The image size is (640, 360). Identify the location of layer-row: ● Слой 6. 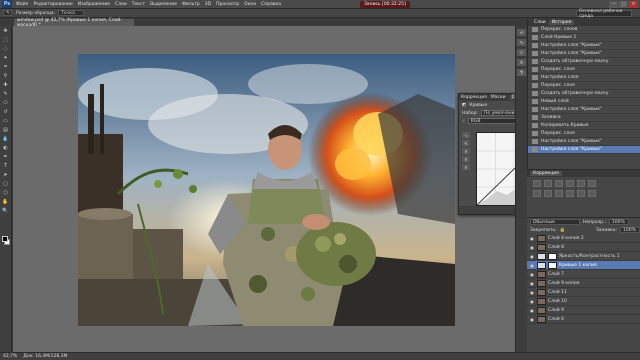
(583, 319).